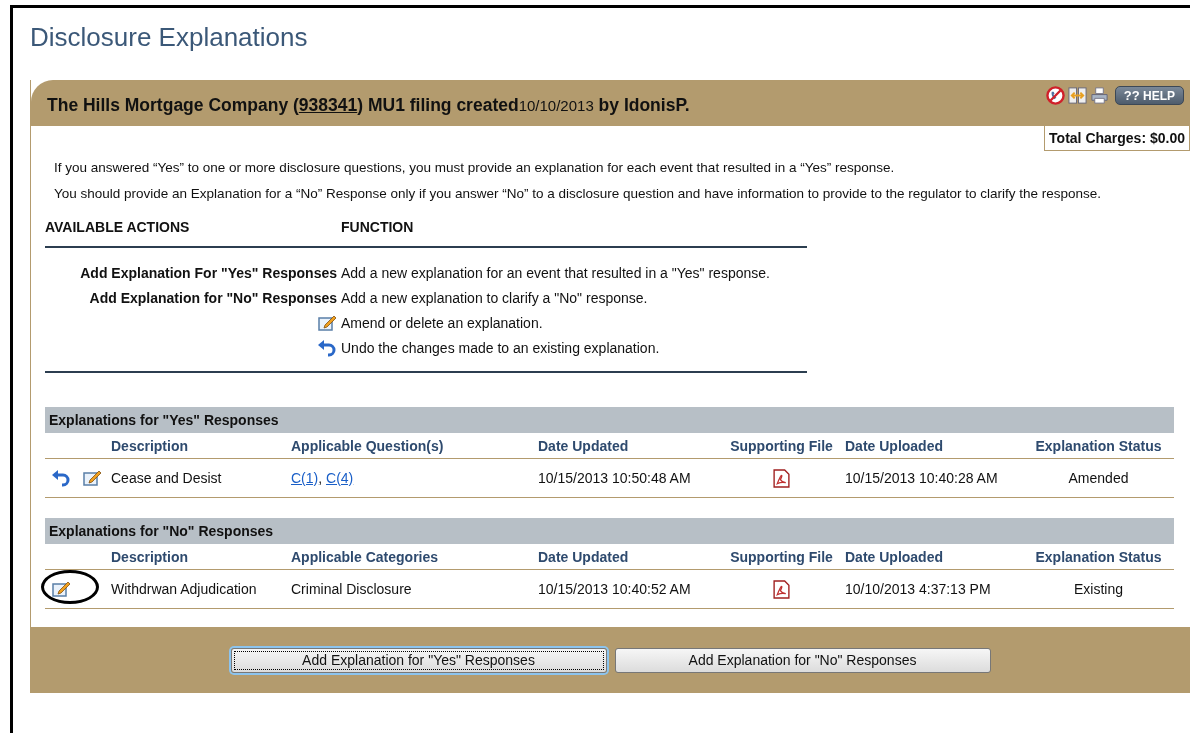  Describe the element at coordinates (1099, 95) in the screenshot. I see `printer-icon` at that location.